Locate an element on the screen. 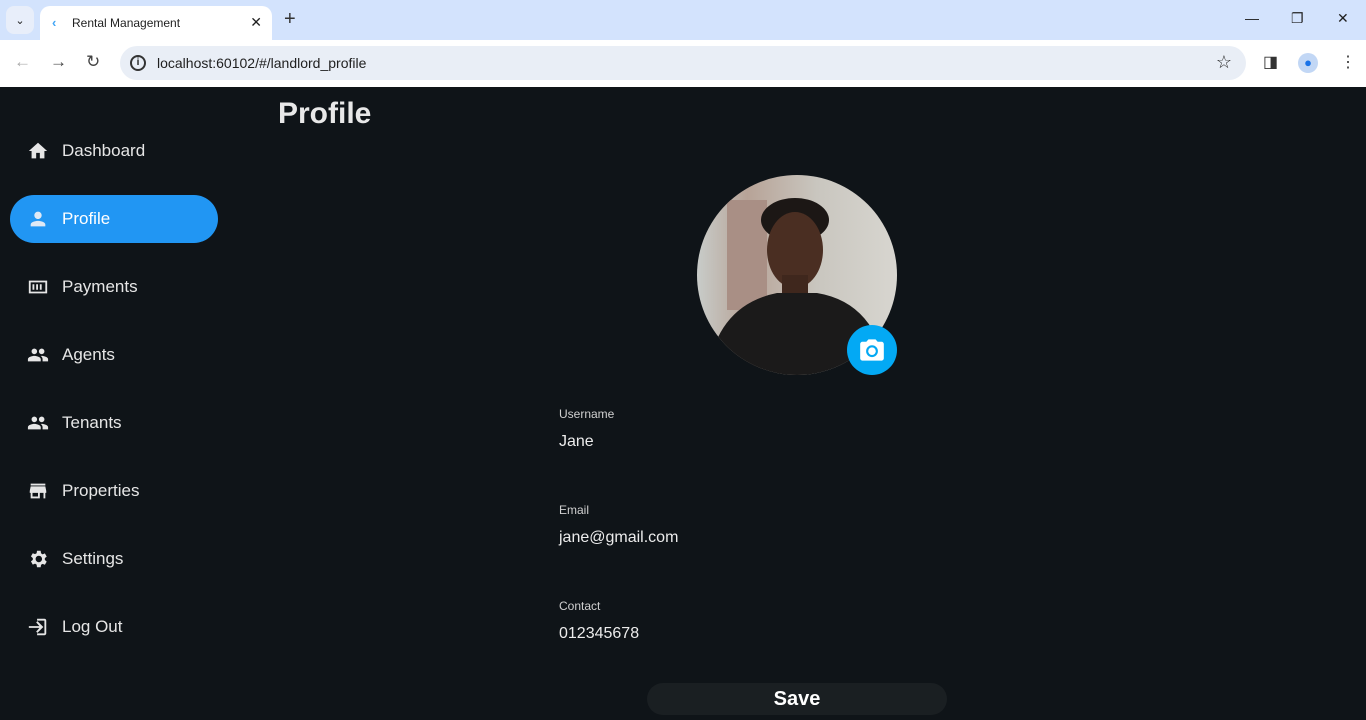 This screenshot has height=720, width=1366. change-photo-button is located at coordinates (872, 350).